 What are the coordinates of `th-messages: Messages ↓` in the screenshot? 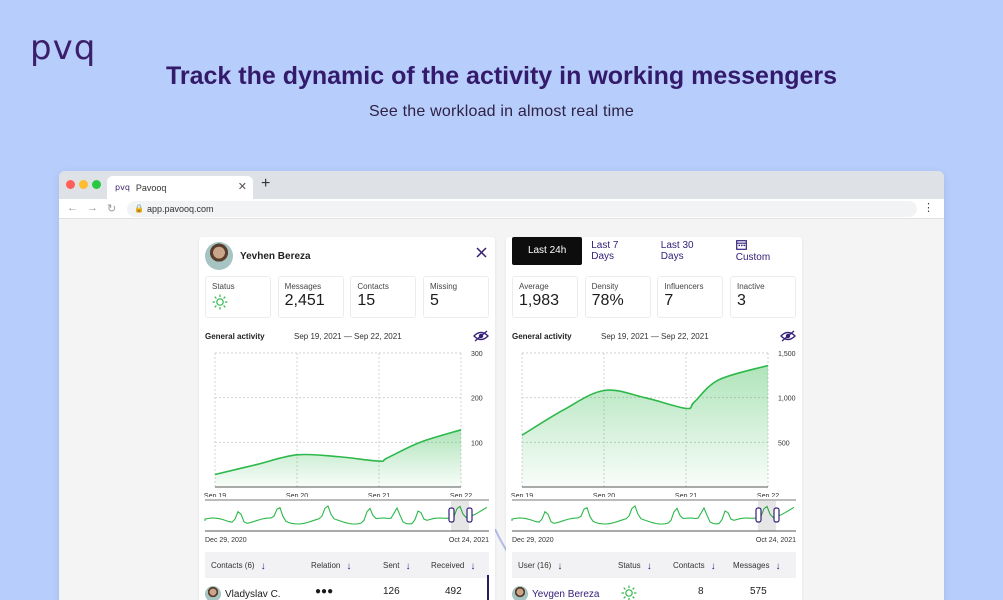 It's located at (756, 566).